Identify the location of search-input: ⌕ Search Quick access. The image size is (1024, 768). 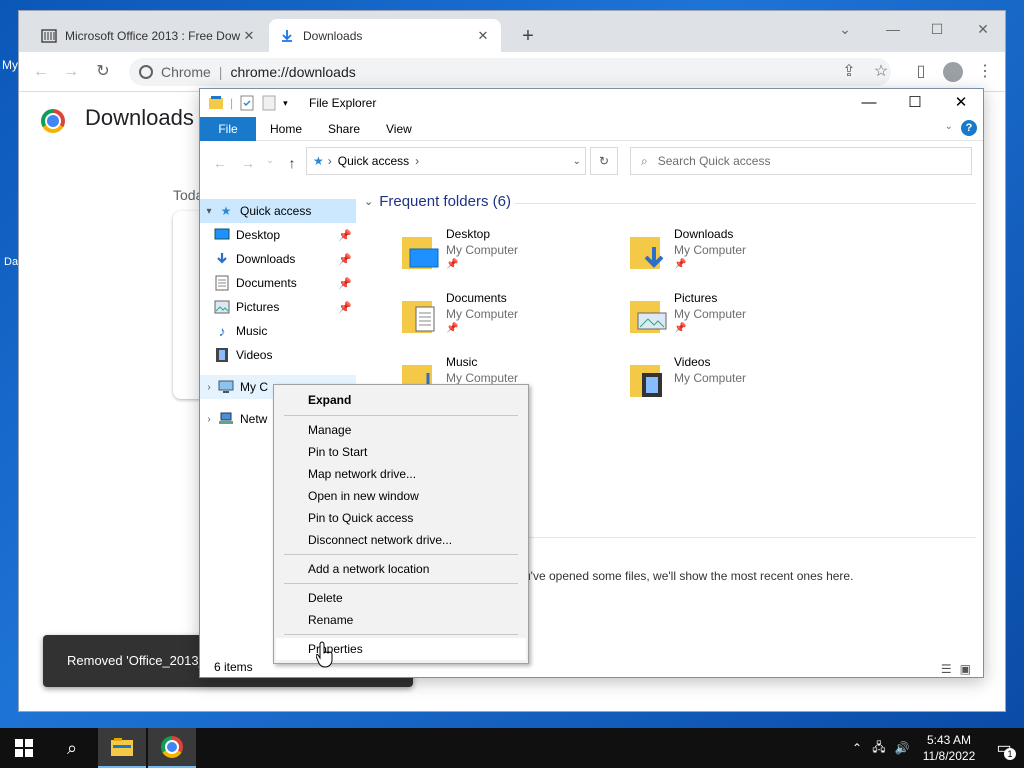
(801, 161).